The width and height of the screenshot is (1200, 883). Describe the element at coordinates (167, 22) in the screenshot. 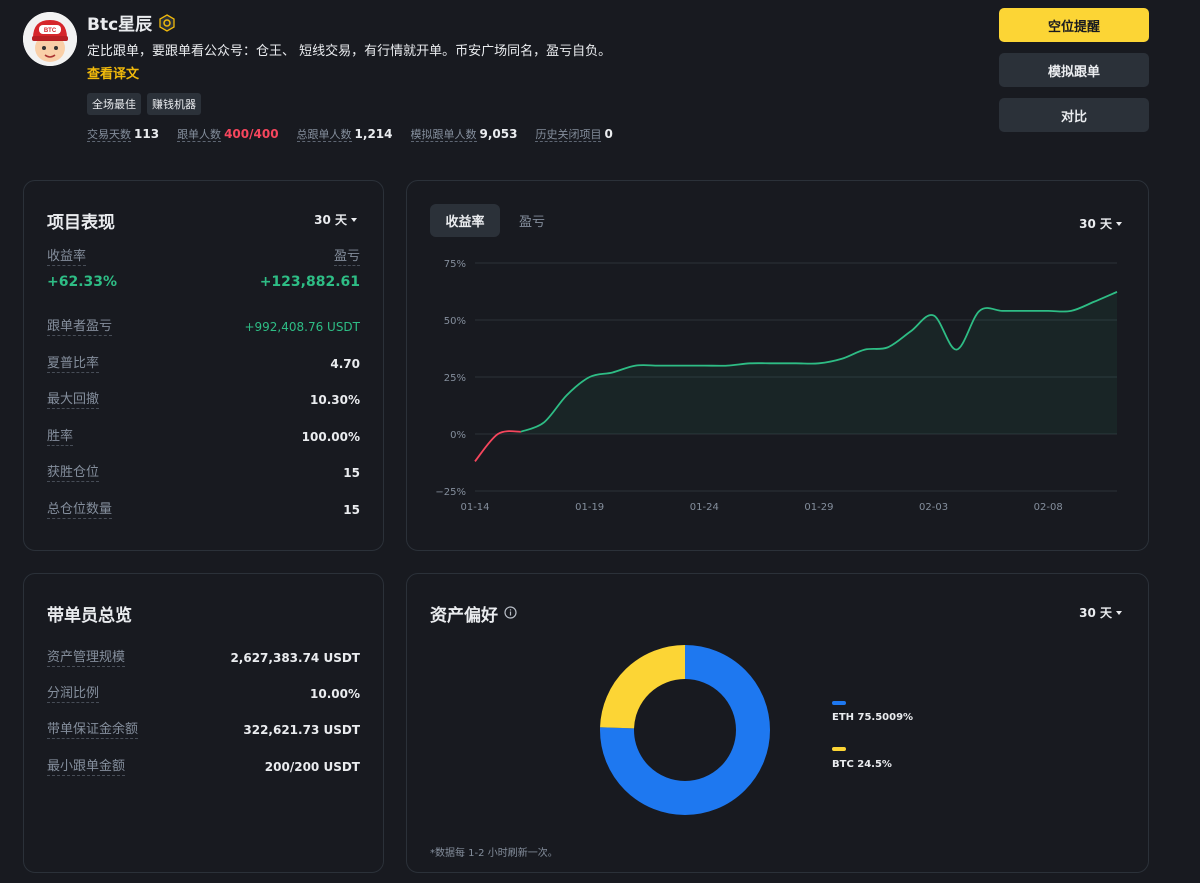

I see `verified-badge-icon` at that location.